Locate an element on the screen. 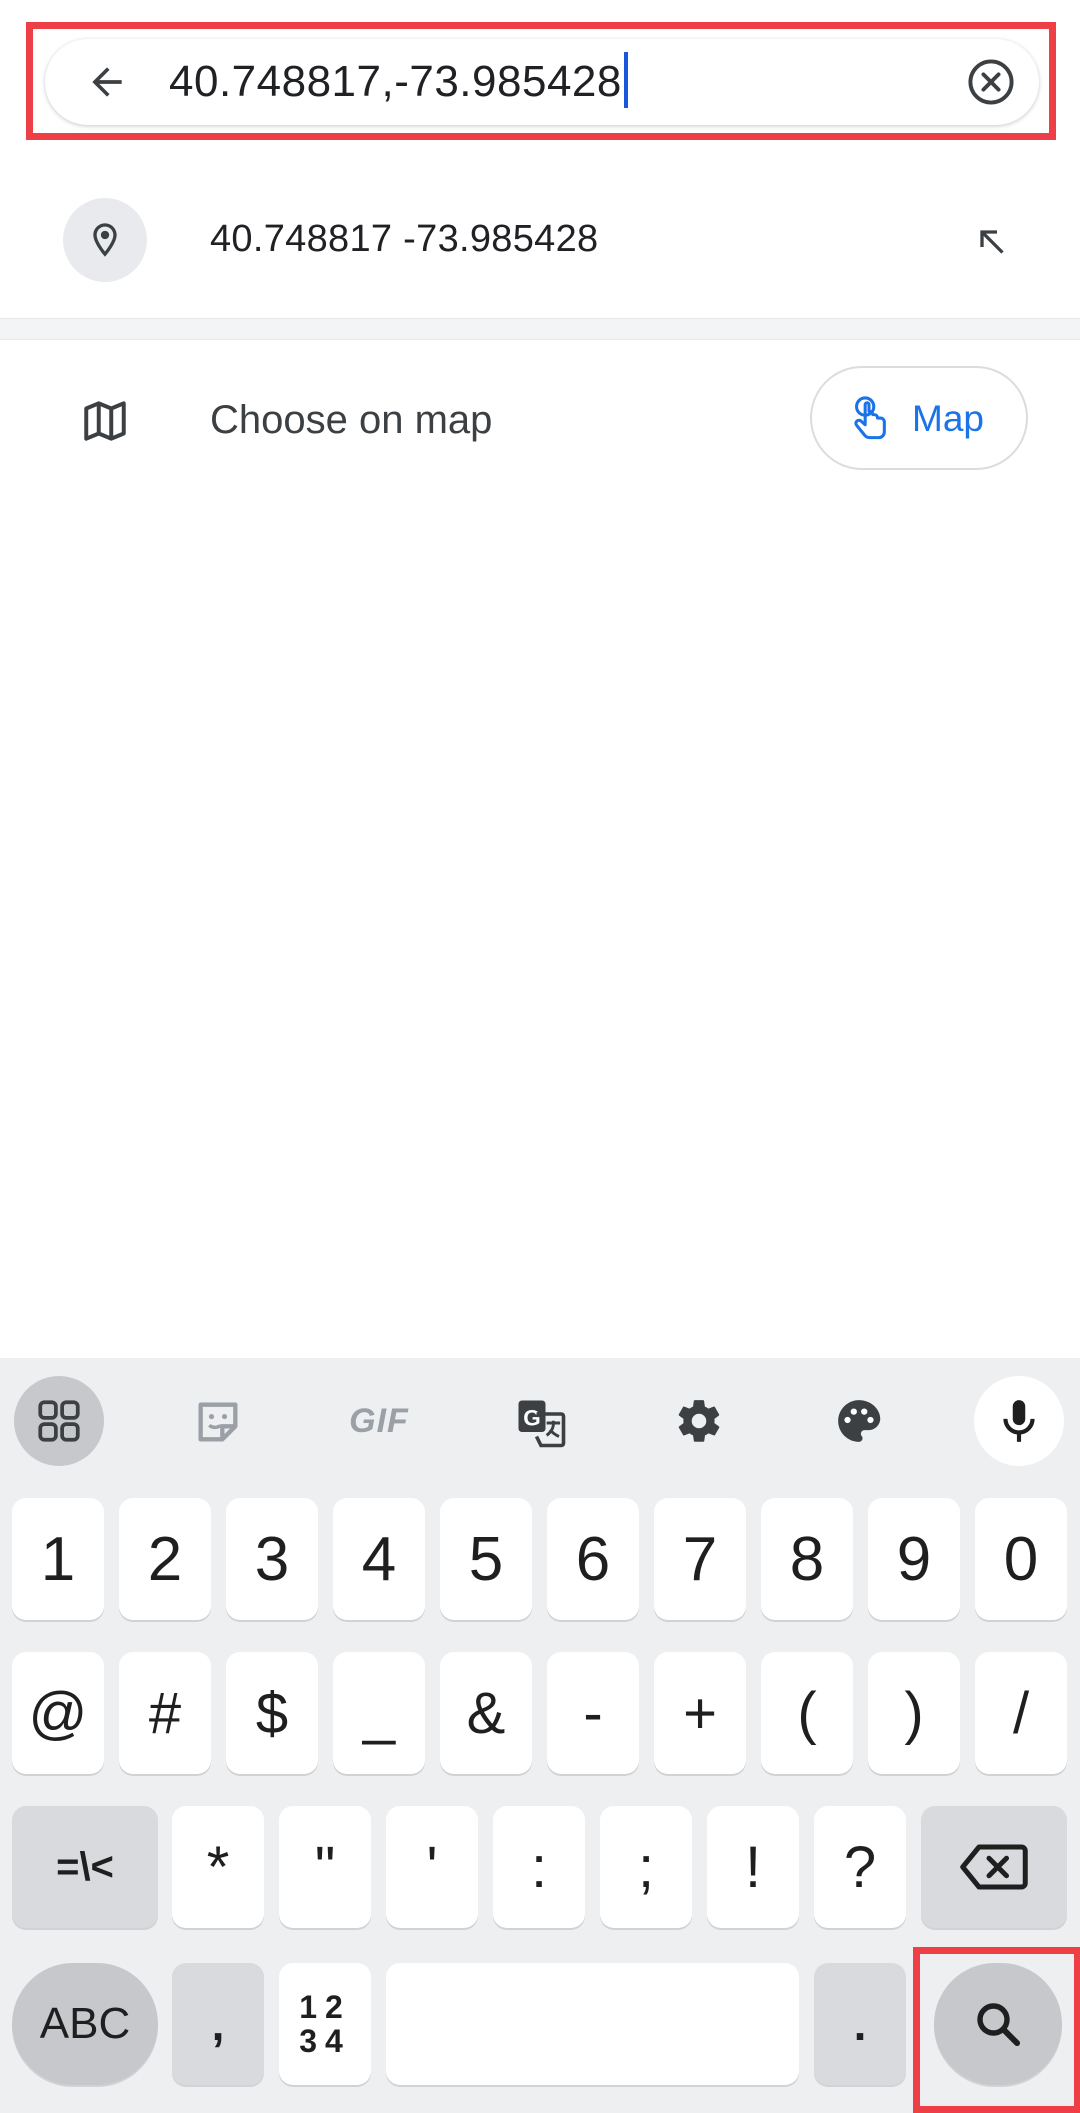 The width and height of the screenshot is (1080, 2113). search-query: 40.748817,-73.985428 is located at coordinates (395, 81).